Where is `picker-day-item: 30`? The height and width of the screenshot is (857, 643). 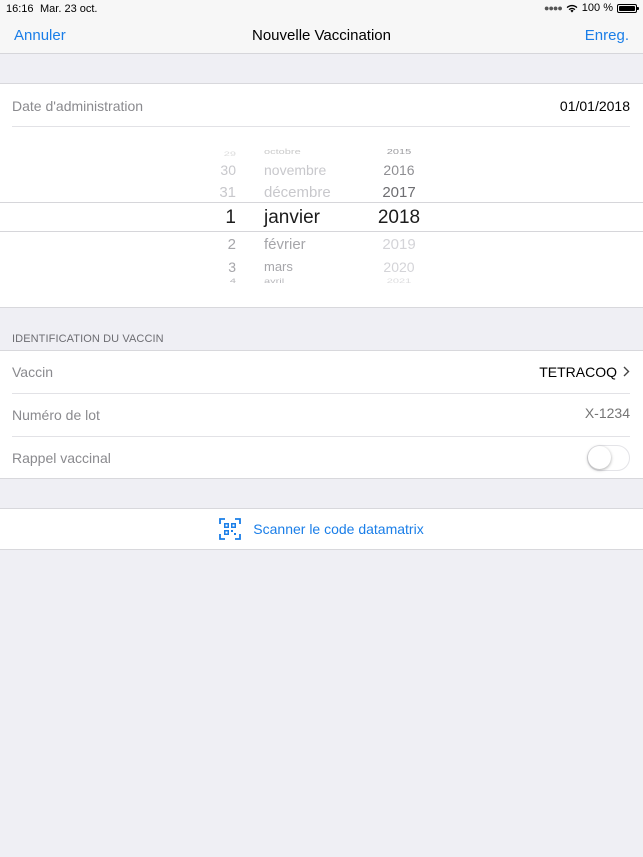 picker-day-item: 30 is located at coordinates (228, 170).